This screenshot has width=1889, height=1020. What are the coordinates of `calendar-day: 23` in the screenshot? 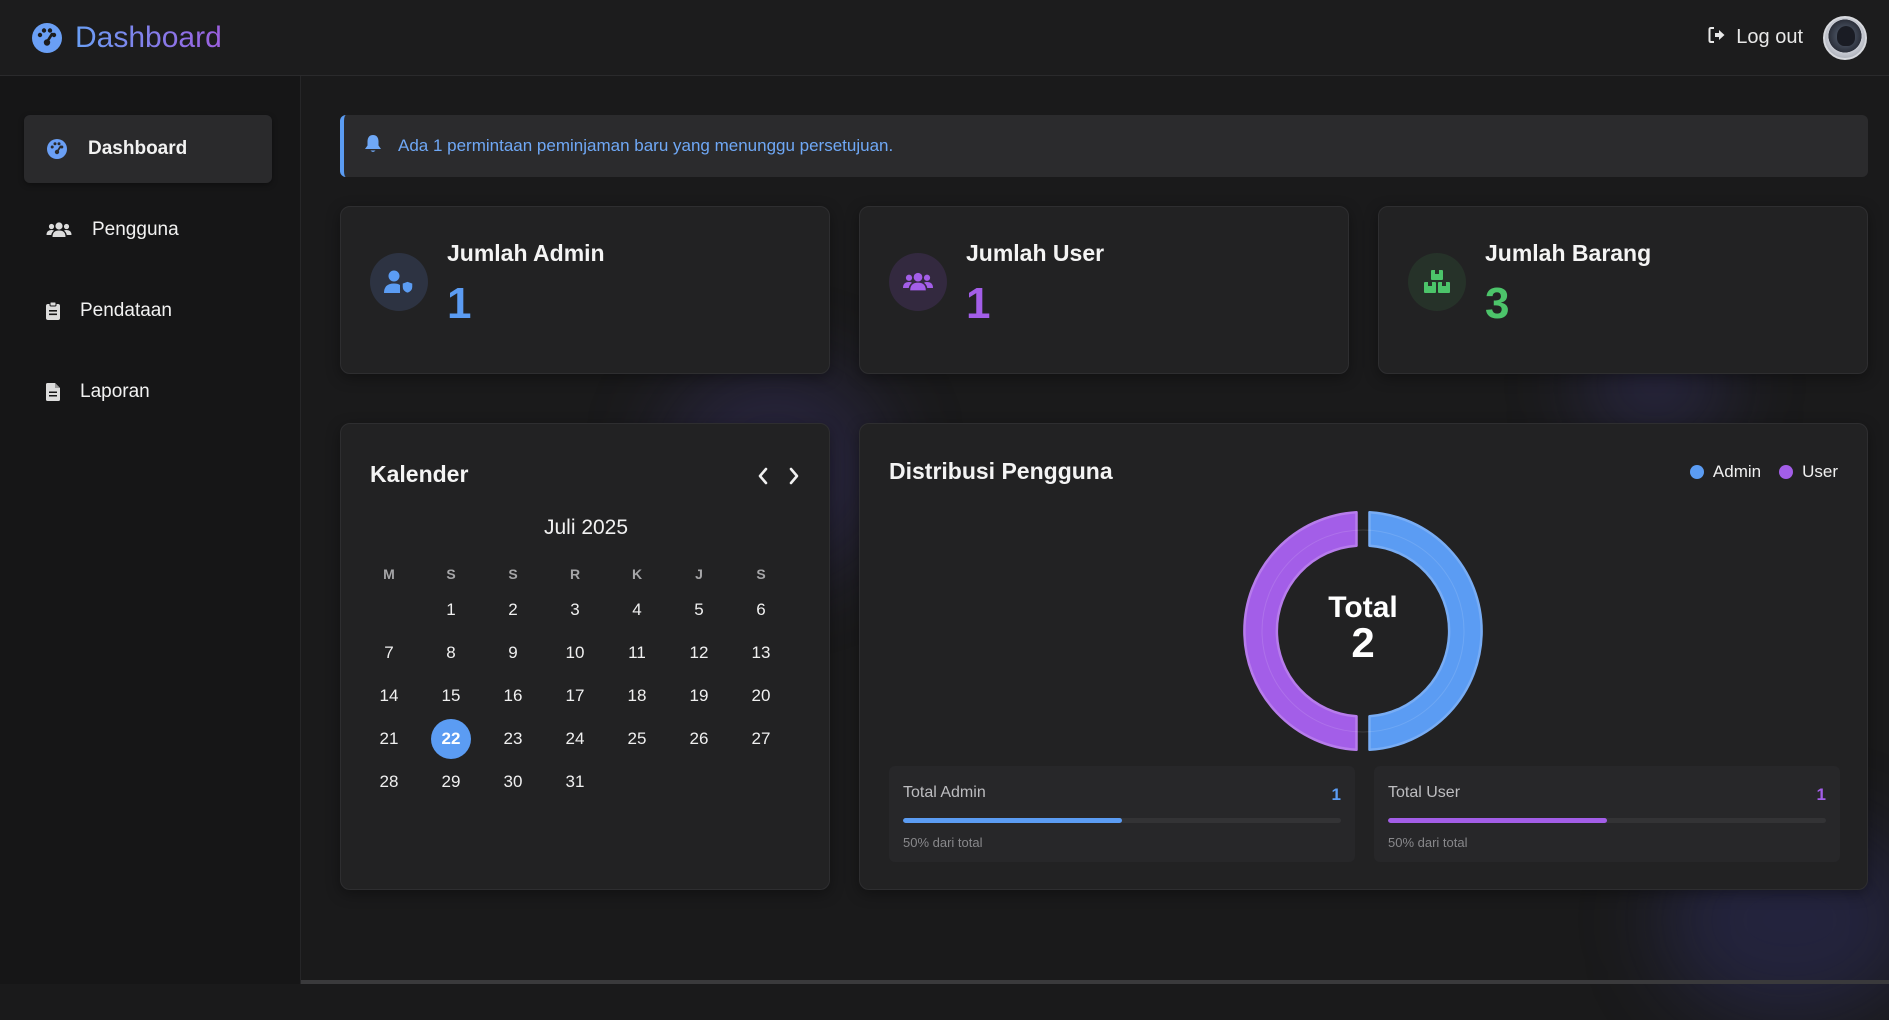 It's located at (513, 739).